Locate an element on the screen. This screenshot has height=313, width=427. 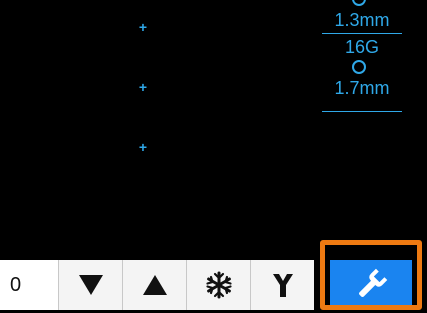
freeze-button is located at coordinates (218, 285).